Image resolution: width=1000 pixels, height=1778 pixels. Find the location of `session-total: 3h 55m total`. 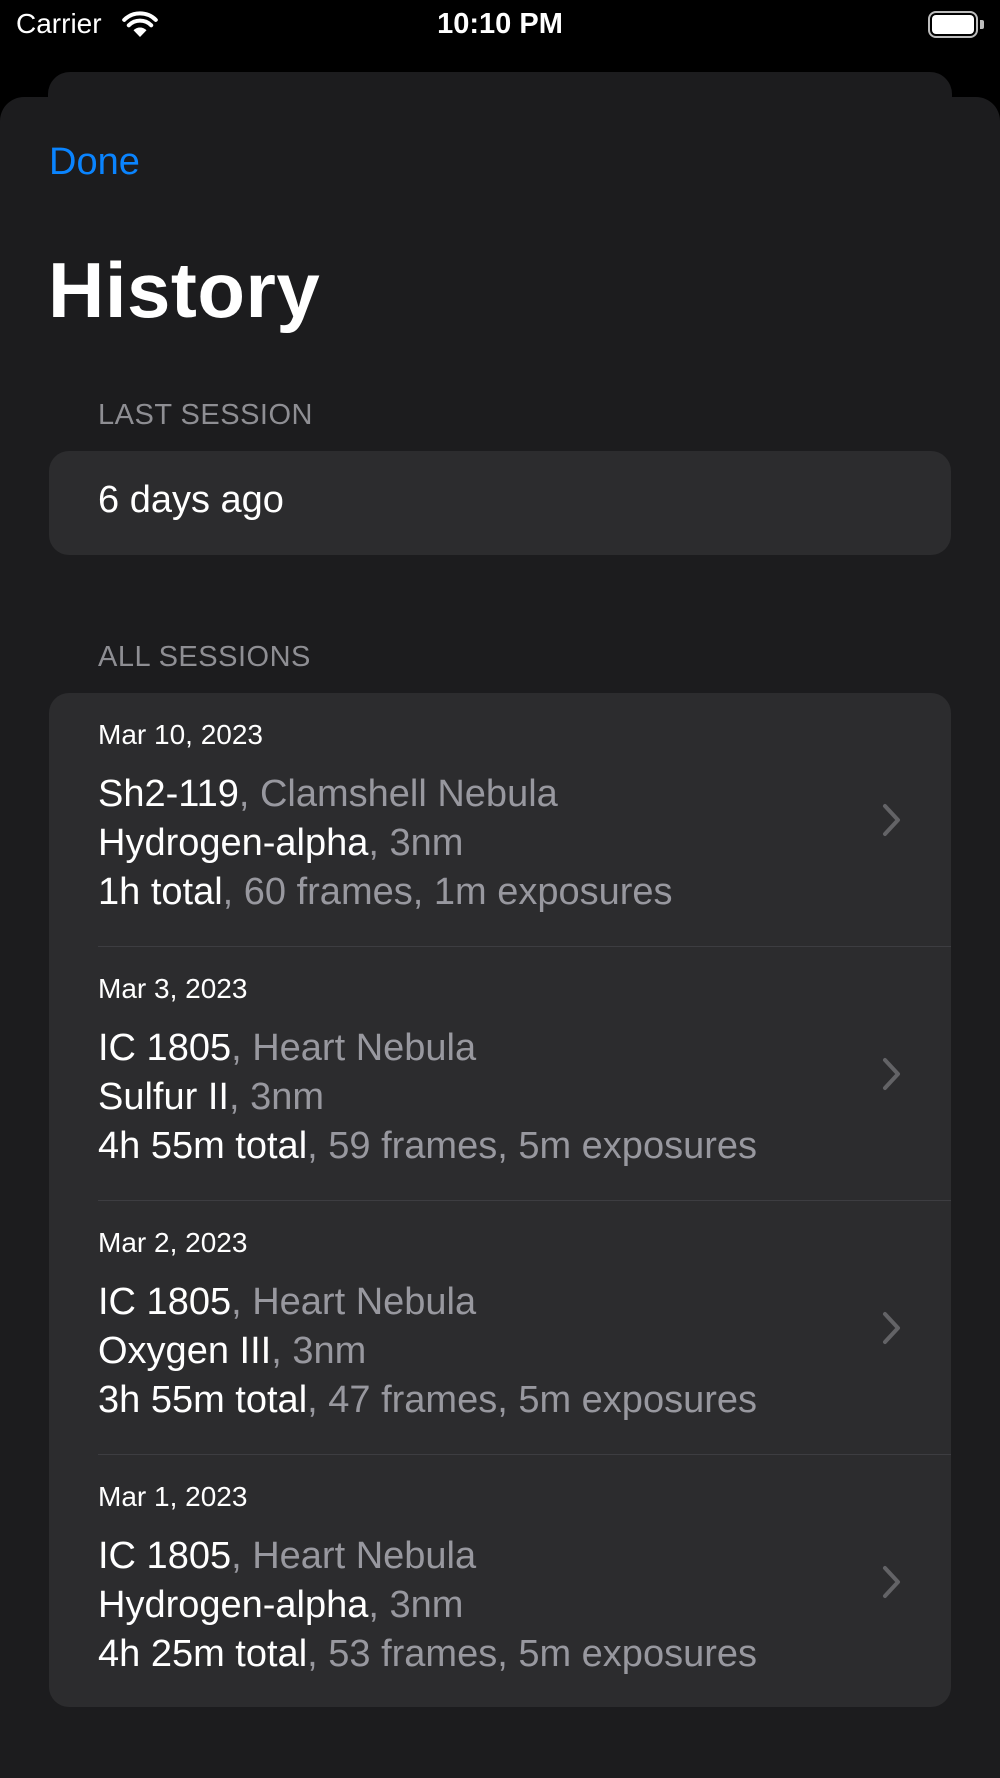

session-total: 3h 55m total is located at coordinates (203, 1400).